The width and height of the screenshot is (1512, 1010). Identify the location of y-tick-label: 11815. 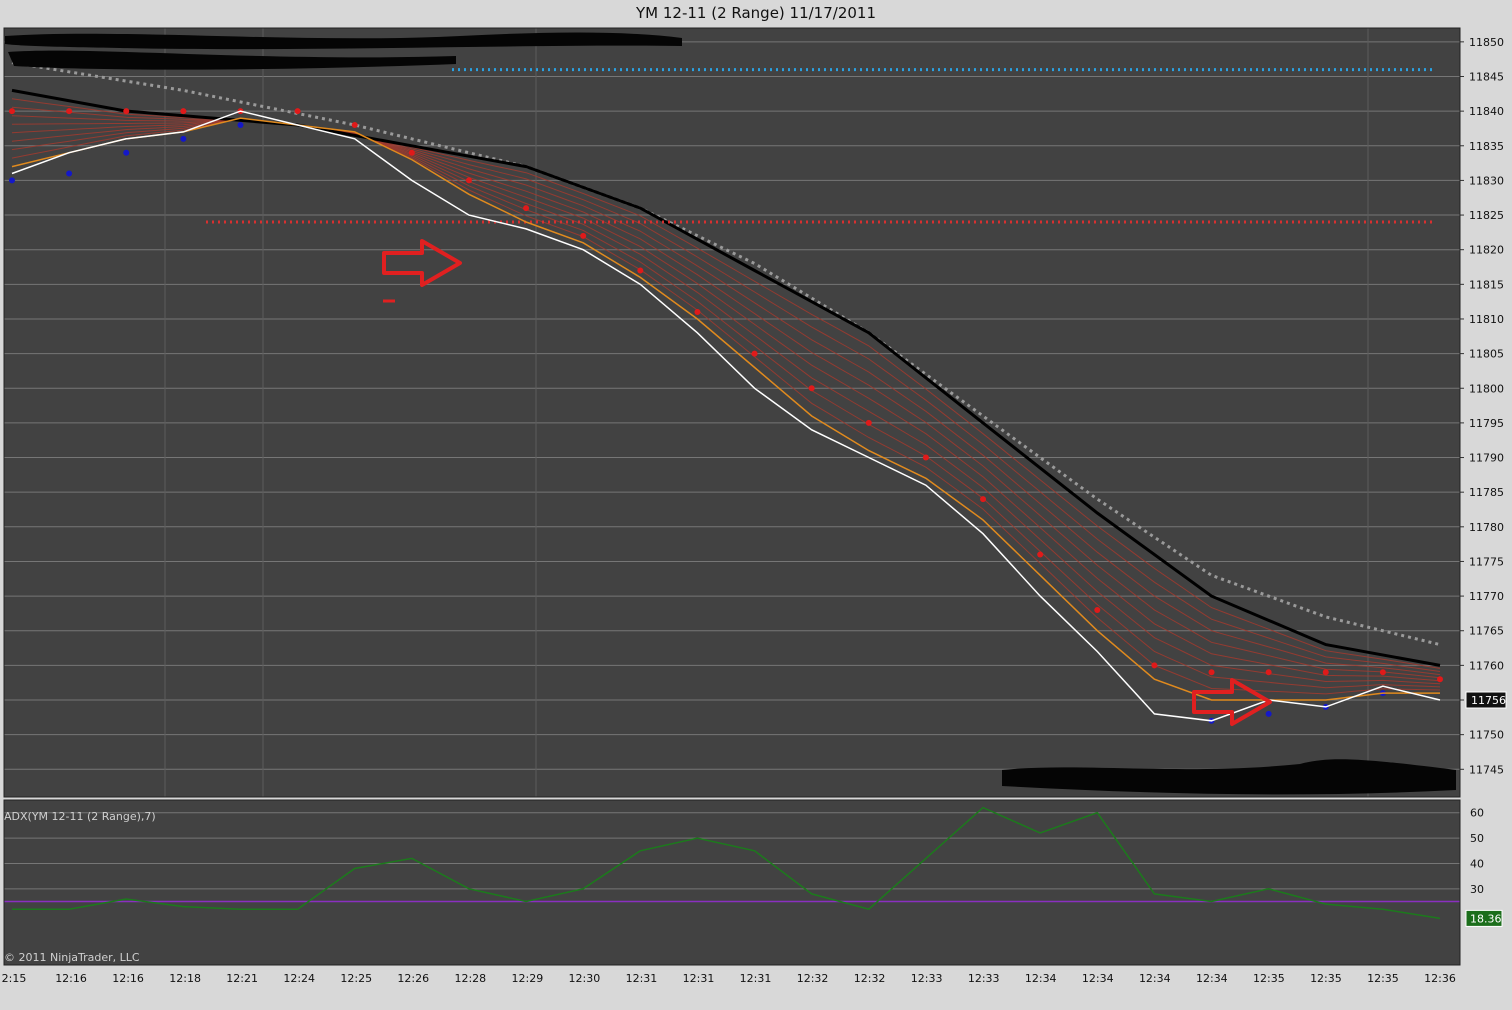
(1486, 284).